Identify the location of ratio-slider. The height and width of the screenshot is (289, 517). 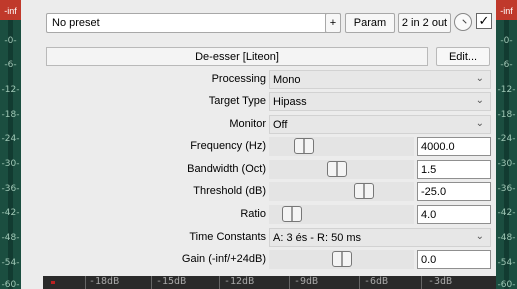
(341, 214).